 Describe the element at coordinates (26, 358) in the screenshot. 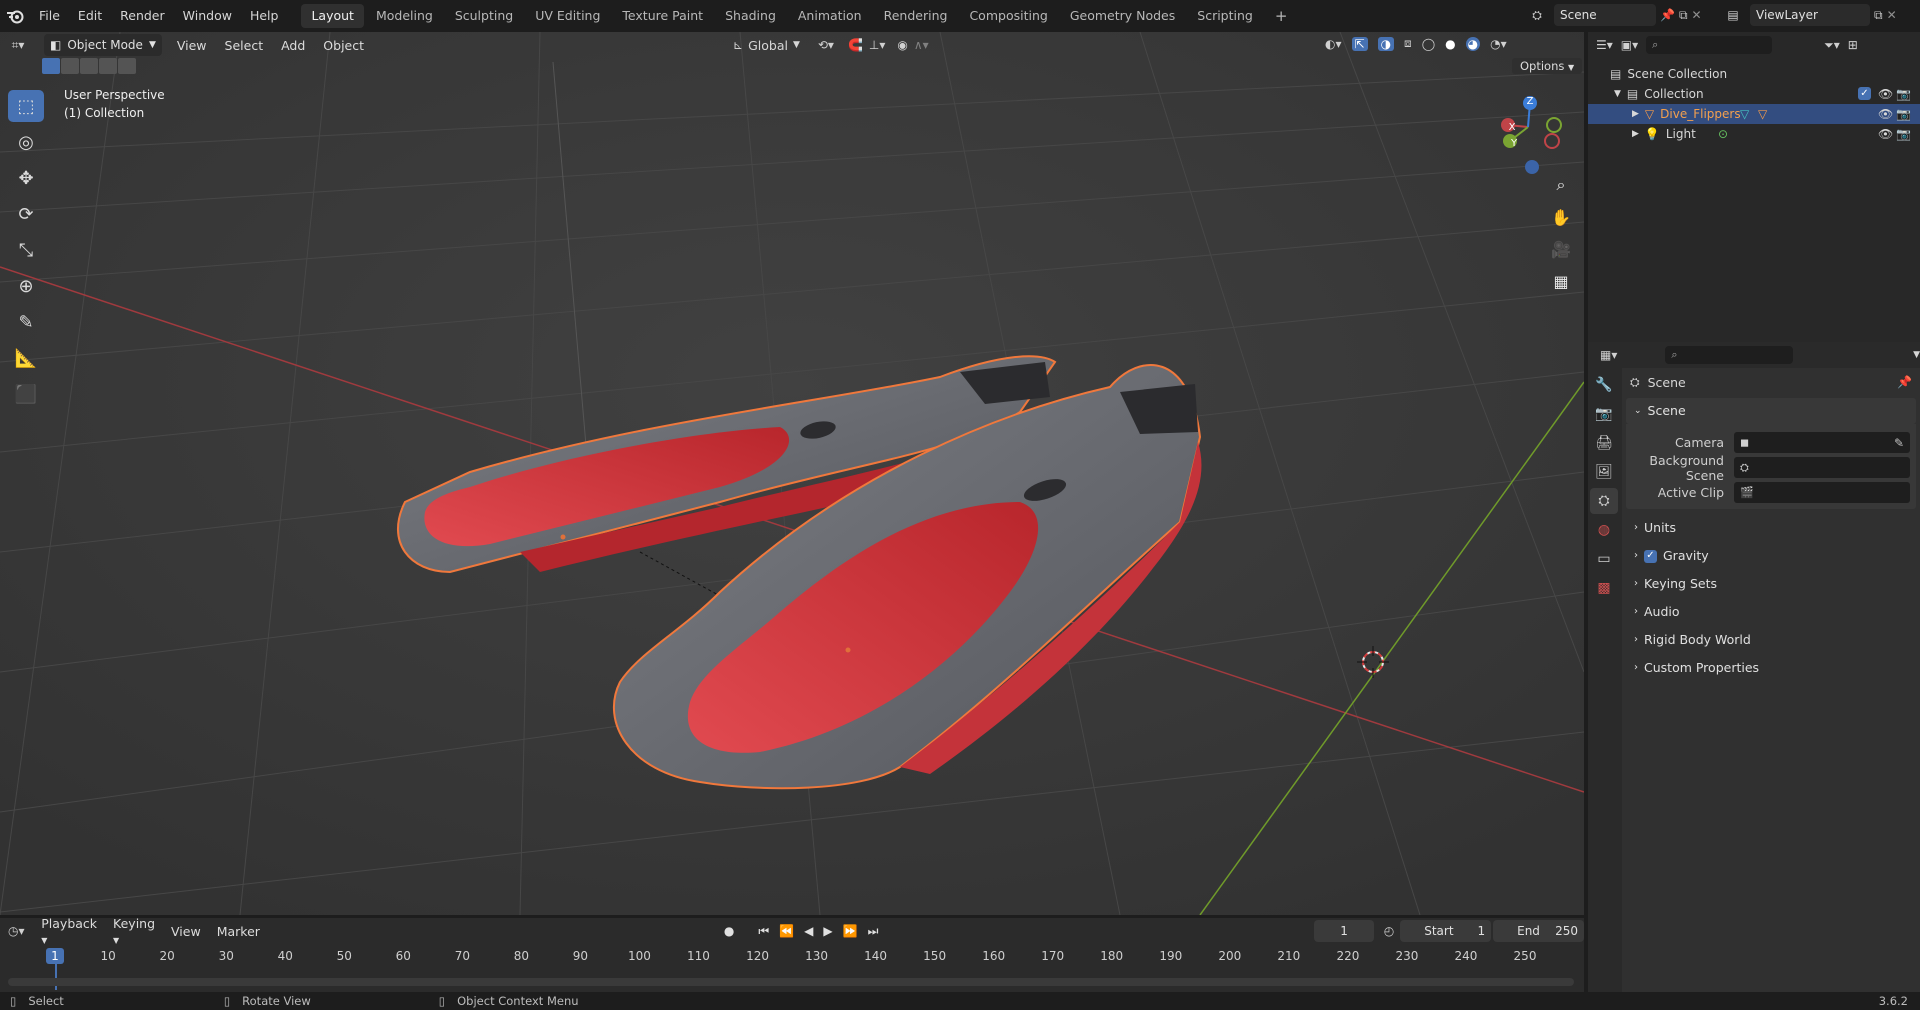

I see `measure-tool: 📐` at that location.